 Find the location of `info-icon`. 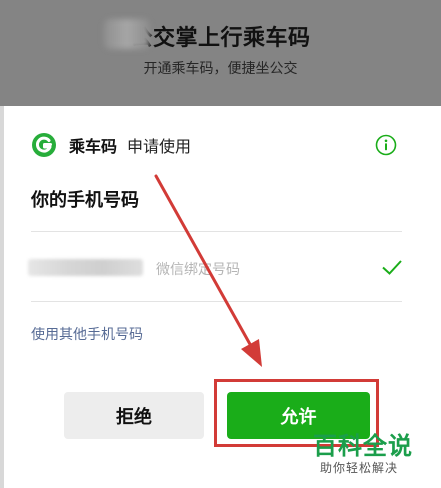

info-icon is located at coordinates (386, 145).